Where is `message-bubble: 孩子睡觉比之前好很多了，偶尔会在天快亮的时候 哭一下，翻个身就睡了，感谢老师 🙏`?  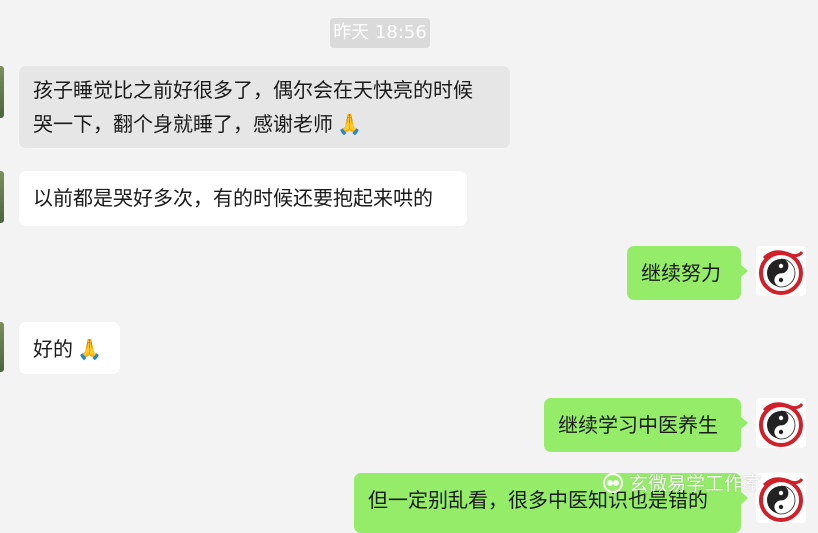 message-bubble: 孩子睡觉比之前好很多了，偶尔会在天快亮的时候 哭一下，翻个身就睡了，感谢老师 🙏 is located at coordinates (264, 107).